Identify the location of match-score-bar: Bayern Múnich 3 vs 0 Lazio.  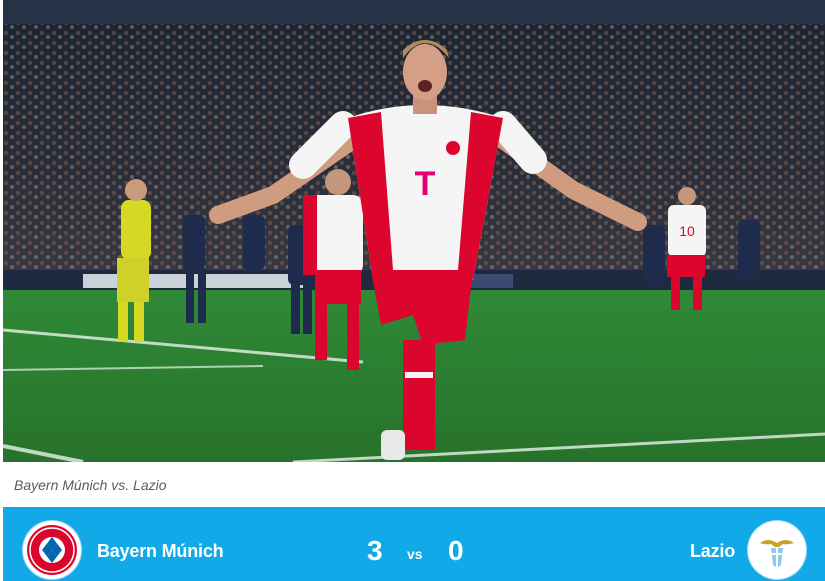
(414, 544).